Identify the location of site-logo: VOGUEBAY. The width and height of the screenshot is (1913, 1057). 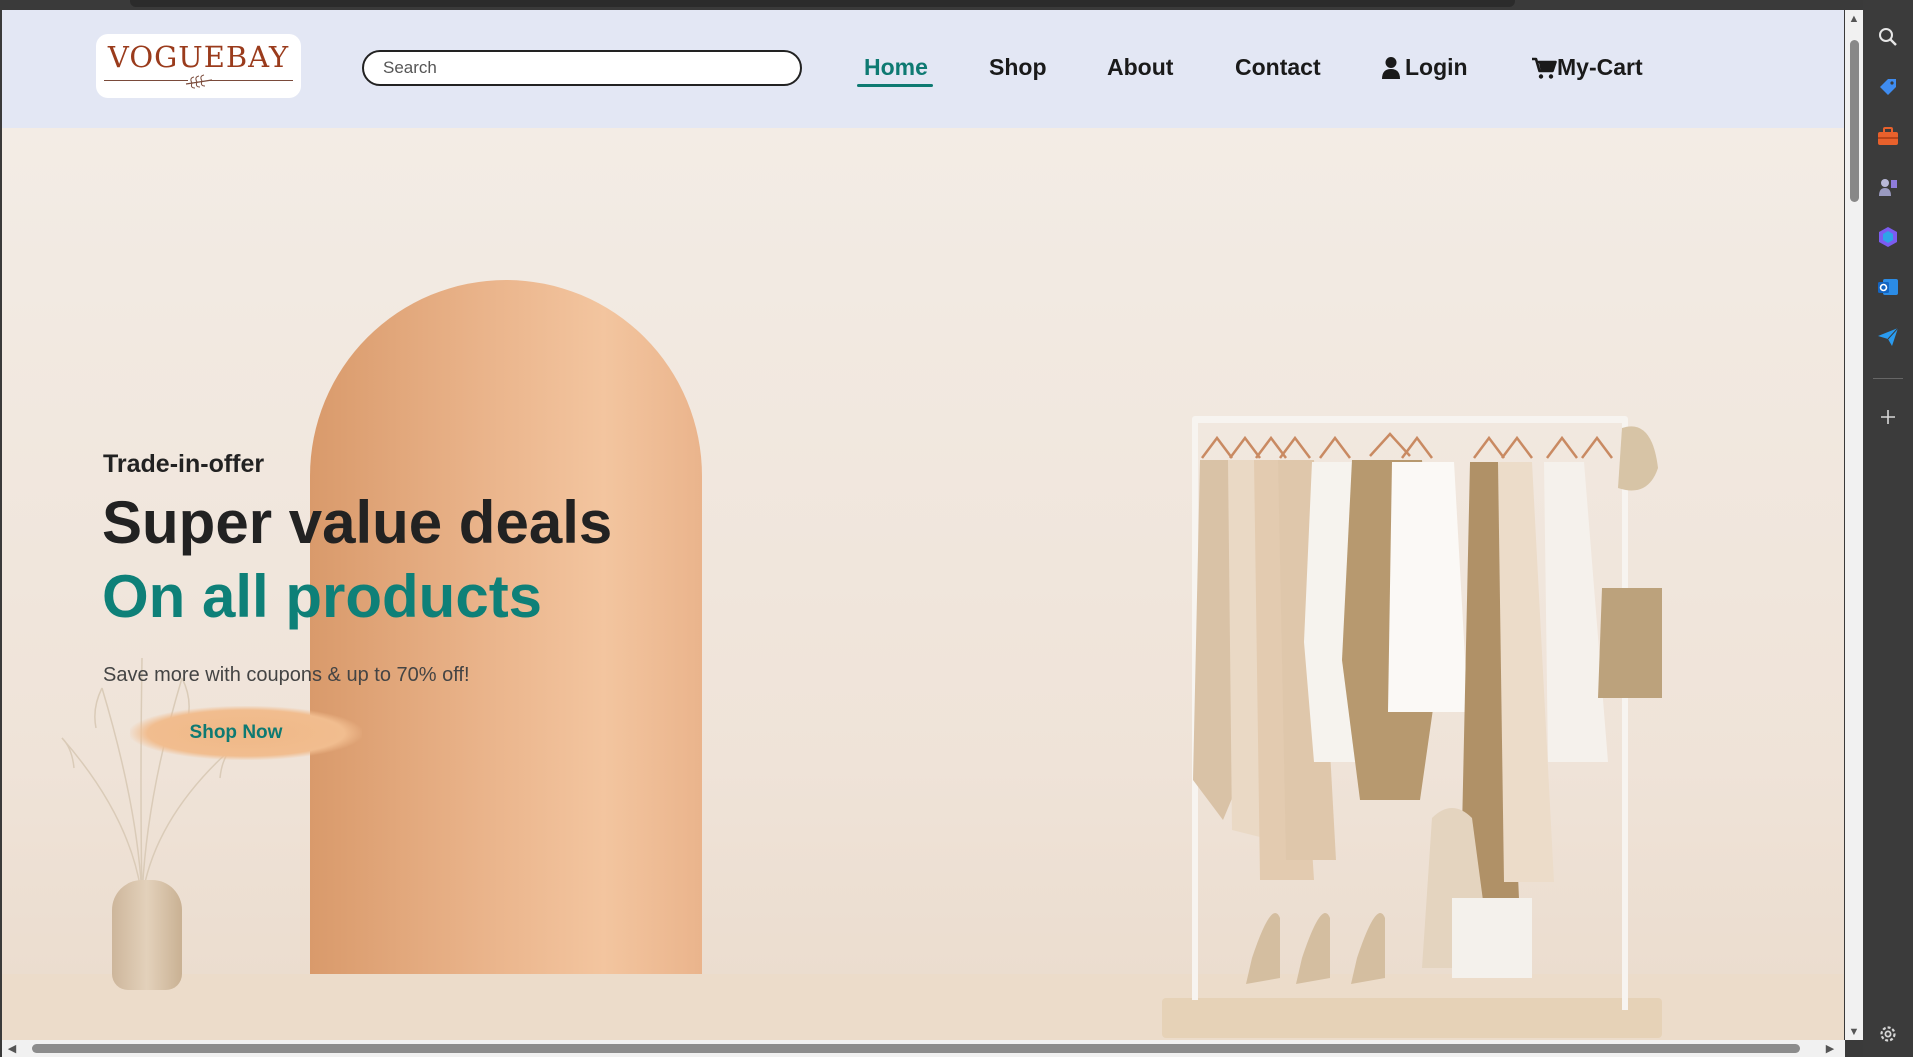
(198, 66).